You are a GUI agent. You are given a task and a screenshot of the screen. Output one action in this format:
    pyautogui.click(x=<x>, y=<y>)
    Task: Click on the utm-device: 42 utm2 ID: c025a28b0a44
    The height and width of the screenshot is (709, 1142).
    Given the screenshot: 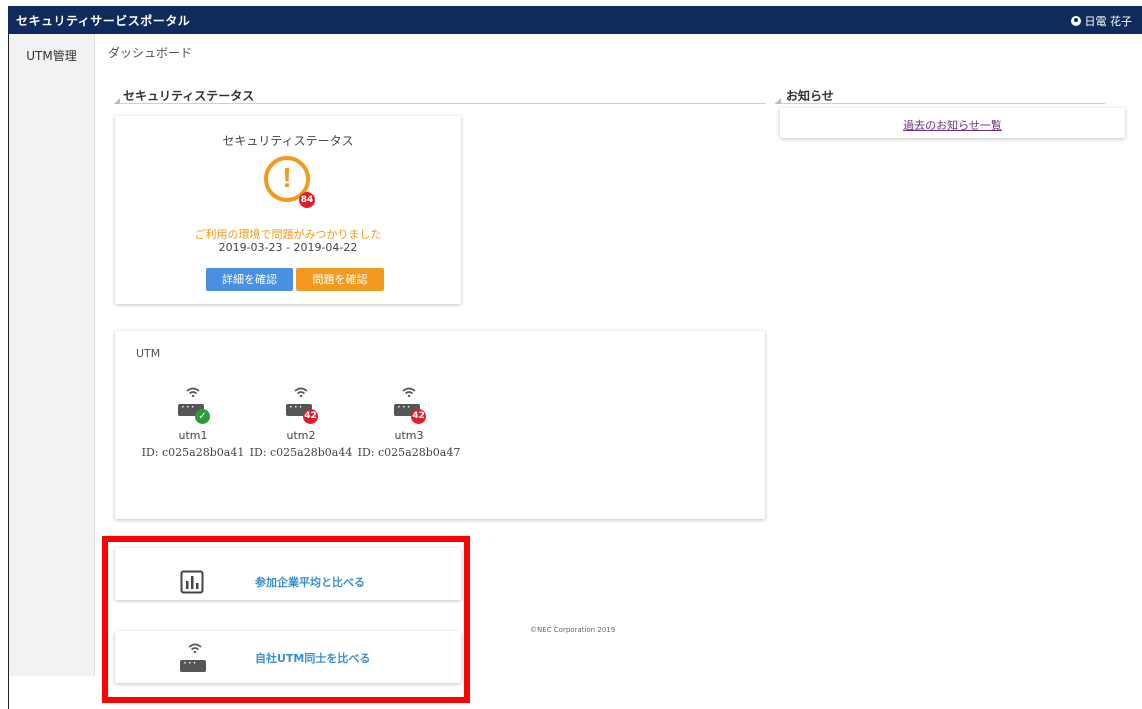 What is the action you would take?
    pyautogui.click(x=301, y=423)
    